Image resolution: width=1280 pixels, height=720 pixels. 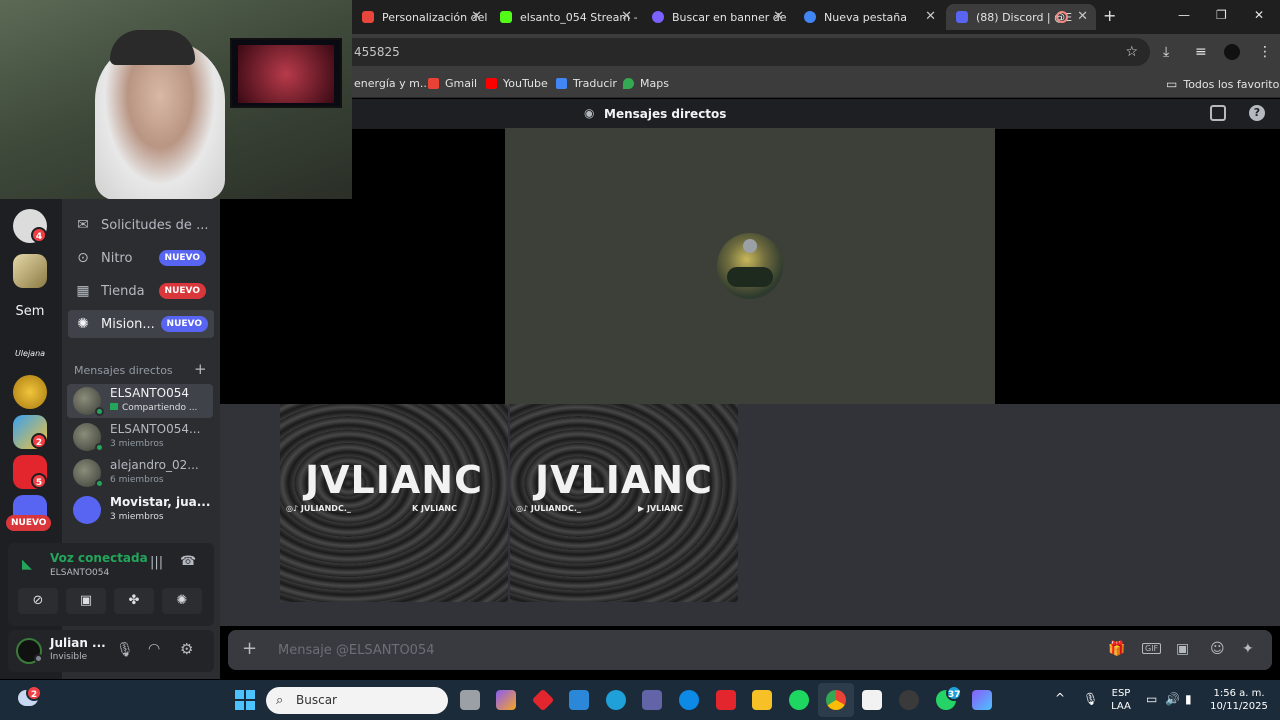 What do you see at coordinates (652, 700) in the screenshot?
I see `teams-icon` at bounding box center [652, 700].